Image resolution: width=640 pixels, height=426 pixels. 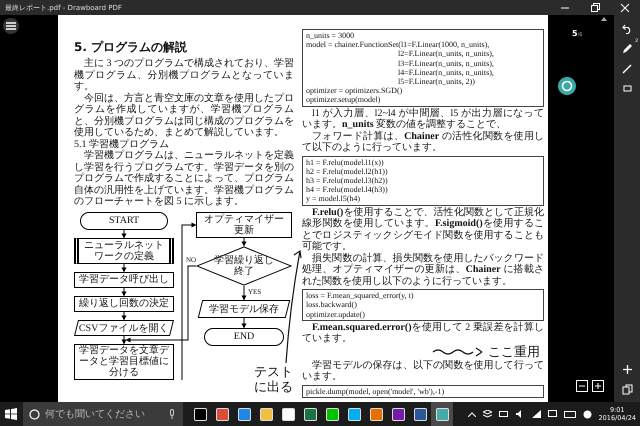 What do you see at coordinates (124, 251) in the screenshot?
I see `flowchart-node: ニューラルネットワークの定義` at bounding box center [124, 251].